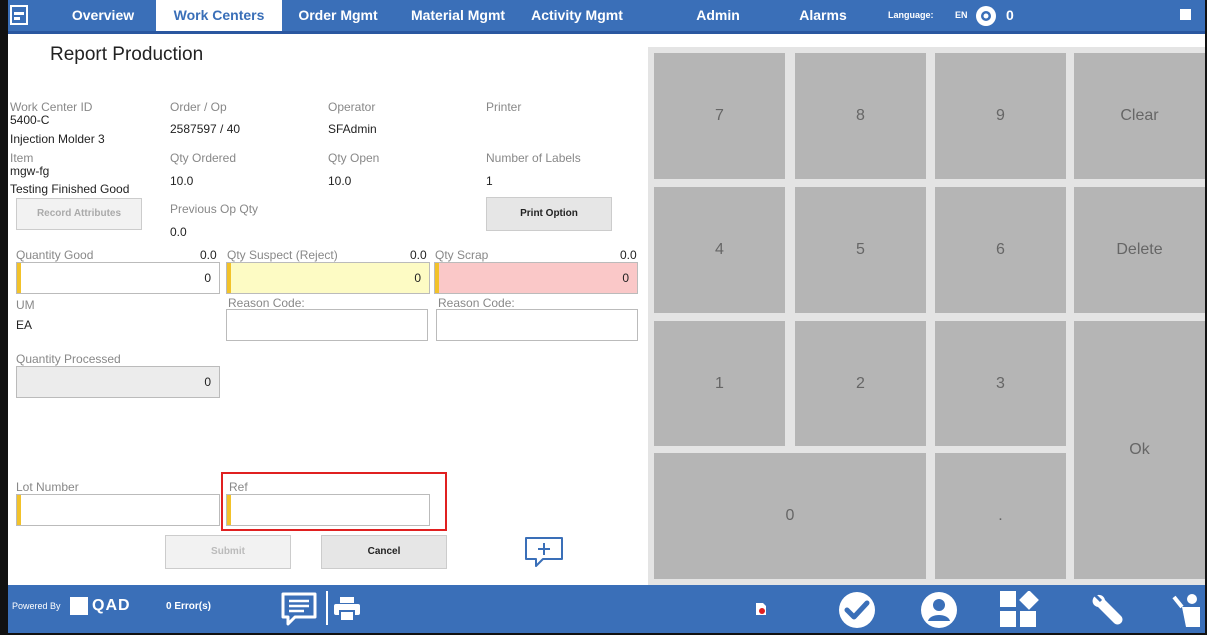  What do you see at coordinates (51, 107) in the screenshot?
I see `work-center-label: Work Center ID` at bounding box center [51, 107].